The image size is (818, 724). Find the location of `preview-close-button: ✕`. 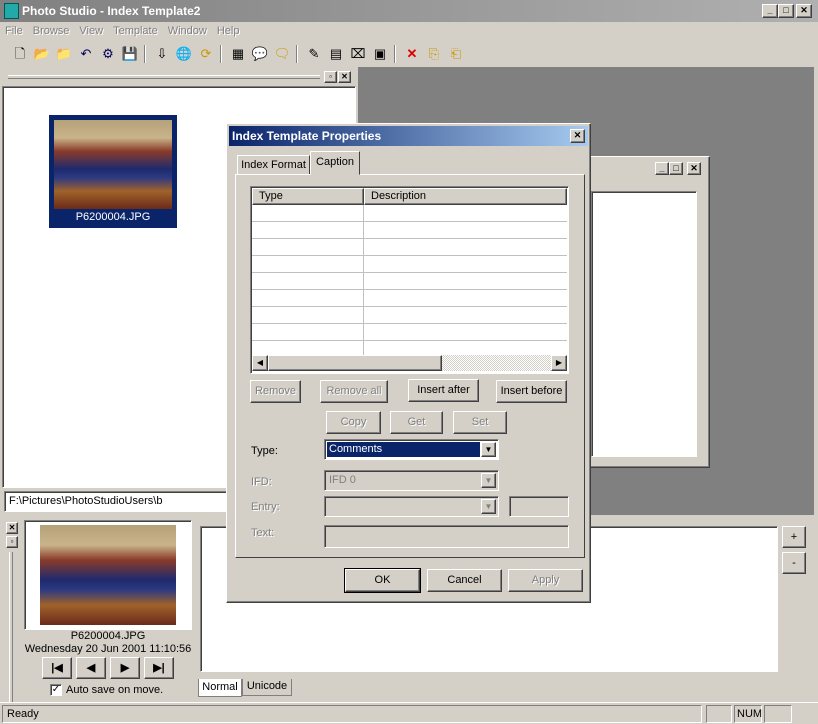

preview-close-button: ✕ is located at coordinates (12, 528).